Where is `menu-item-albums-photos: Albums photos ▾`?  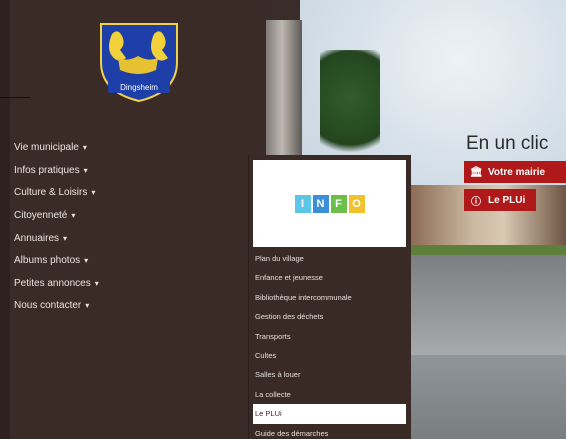 menu-item-albums-photos: Albums photos ▾ is located at coordinates (56, 261).